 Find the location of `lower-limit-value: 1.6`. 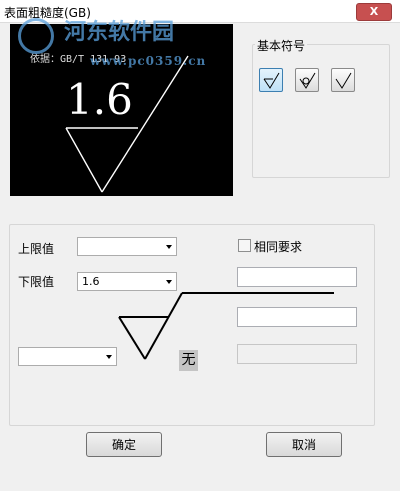

lower-limit-value: 1.6 is located at coordinates (91, 281).